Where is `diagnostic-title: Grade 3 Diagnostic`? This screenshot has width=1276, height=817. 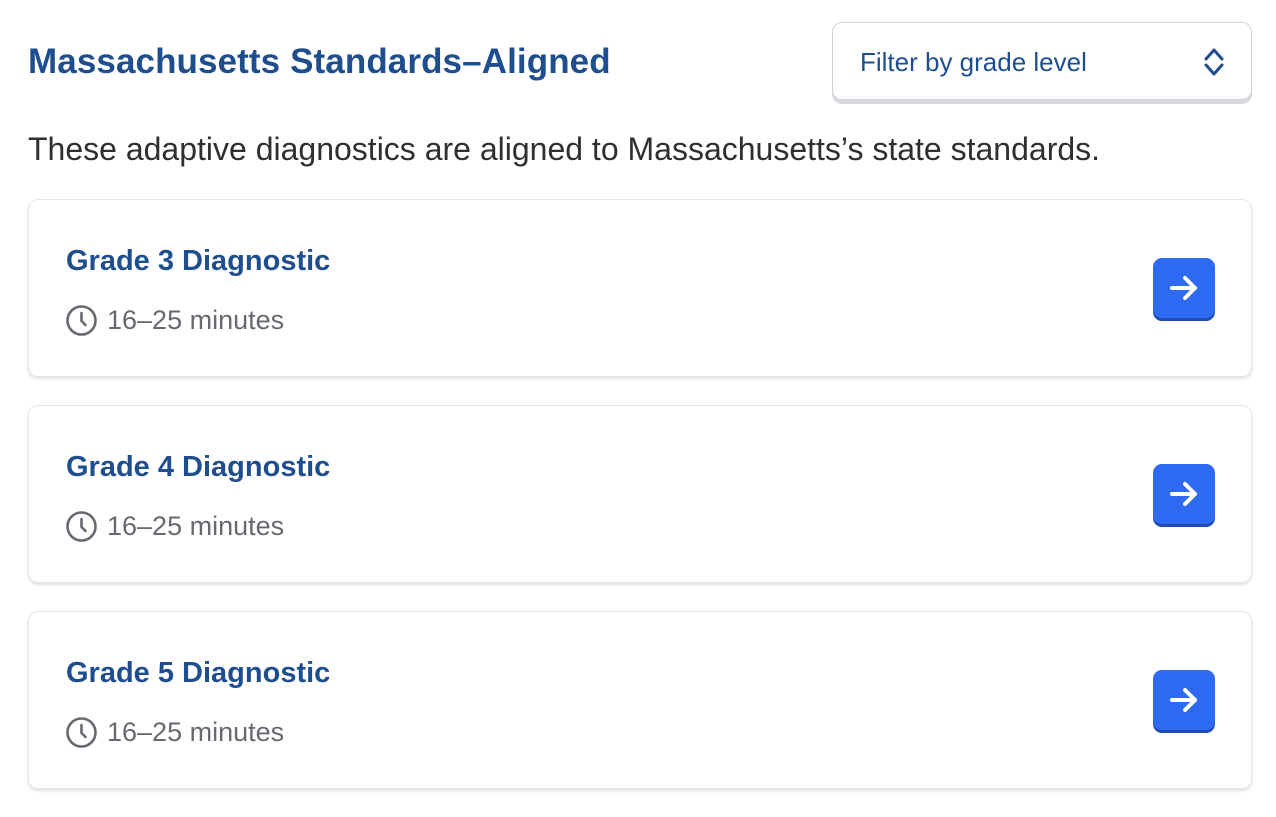
diagnostic-title: Grade 3 Diagnostic is located at coordinates (198, 261).